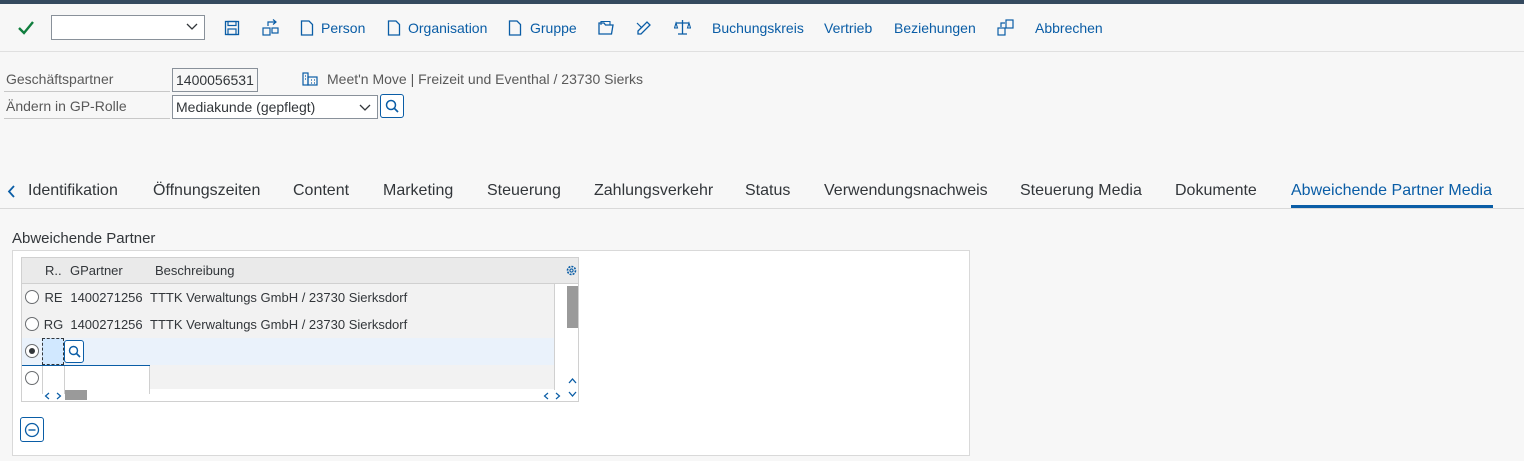  I want to click on buchungskreis-button: Buchungskreis, so click(758, 27).